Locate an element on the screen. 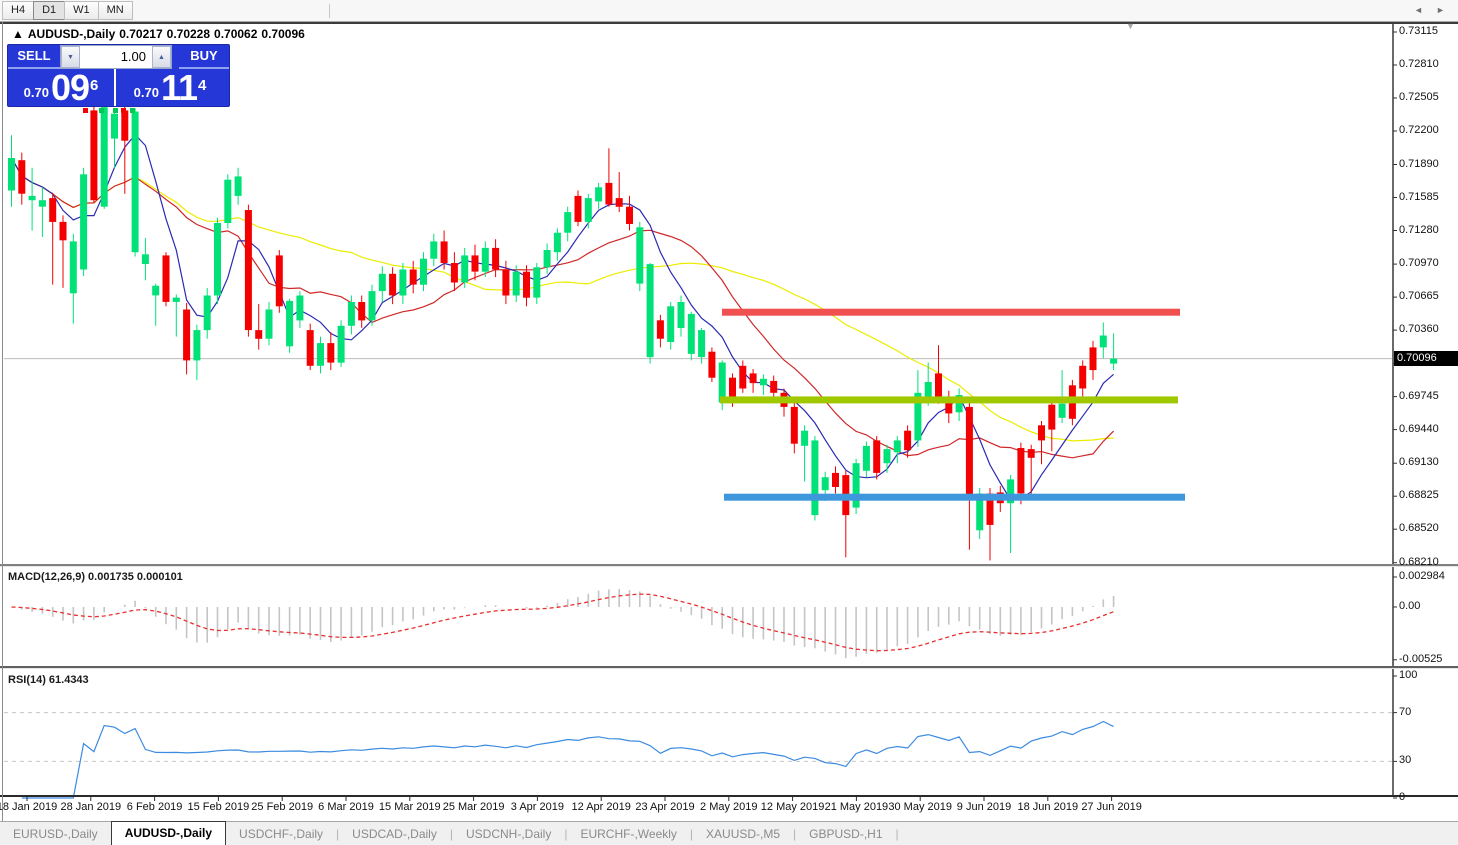  buy-price-display: 0.70 11 4 is located at coordinates (170, 87).